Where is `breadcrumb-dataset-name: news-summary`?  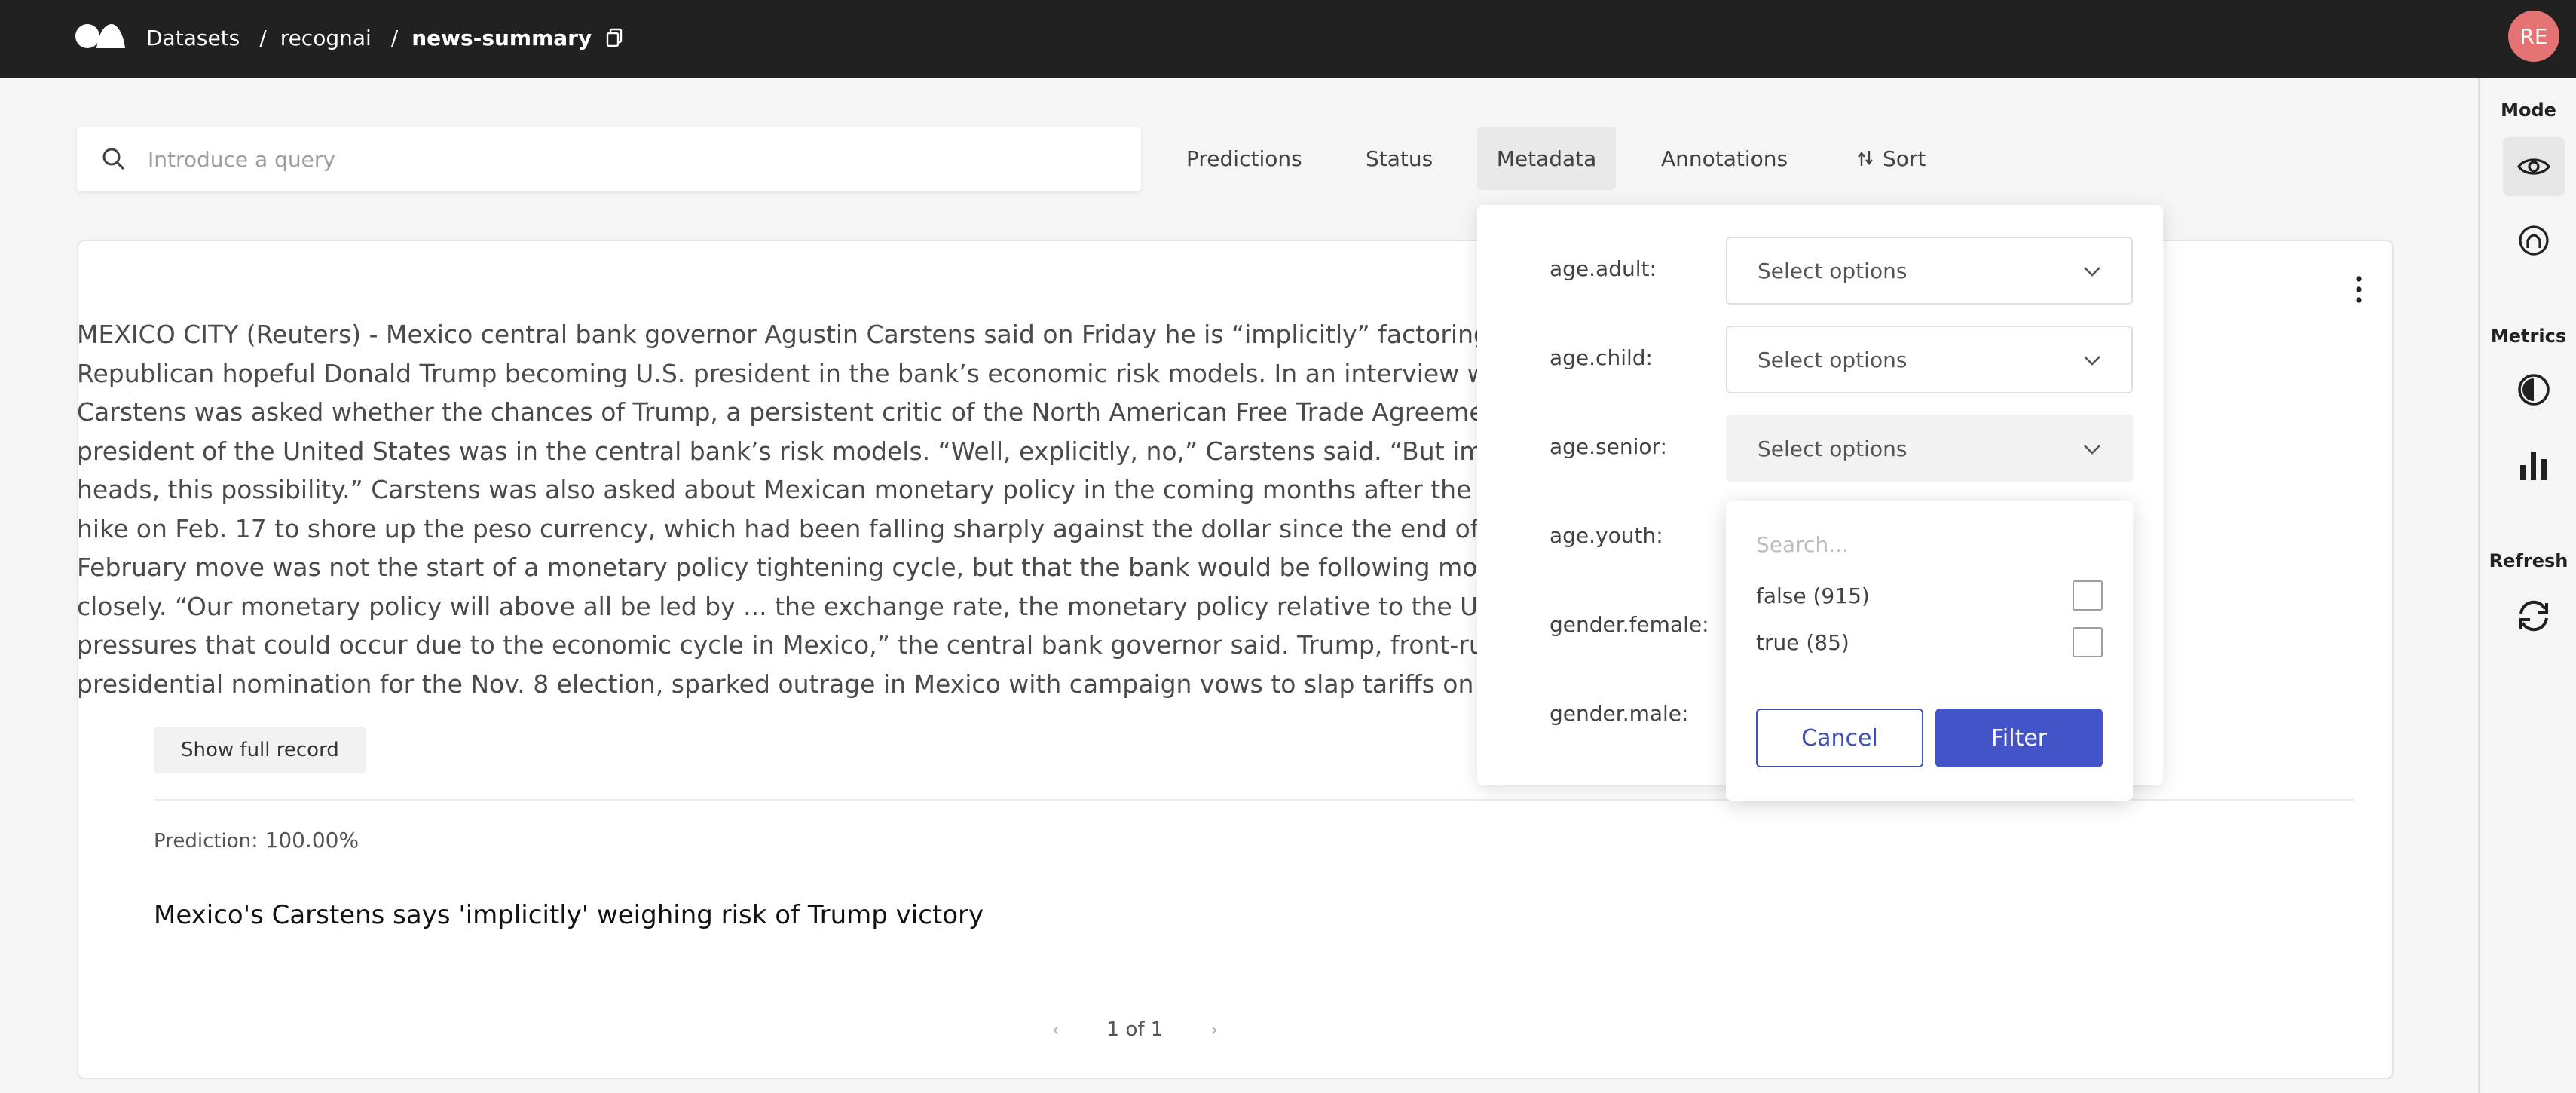
breadcrumb-dataset-name: news-summary is located at coordinates (502, 38).